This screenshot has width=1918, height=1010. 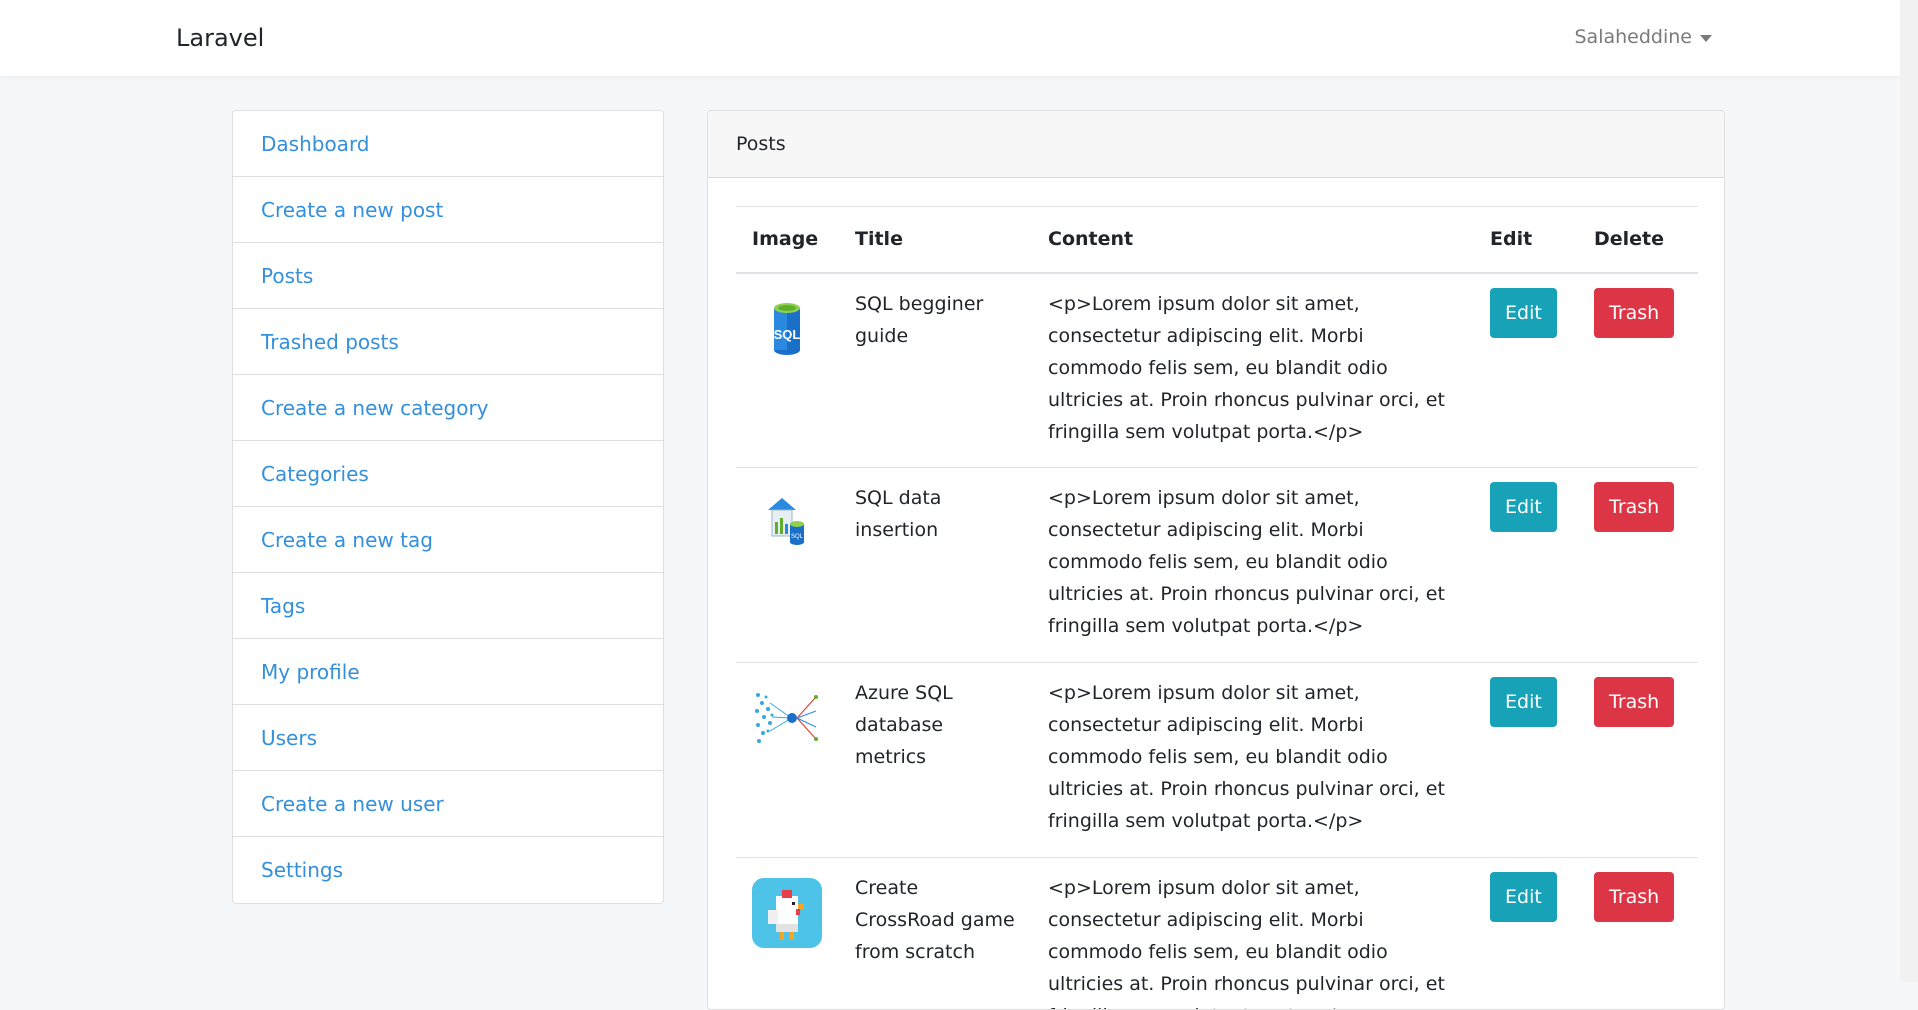 What do you see at coordinates (935, 240) in the screenshot?
I see `column-header-title: Title` at bounding box center [935, 240].